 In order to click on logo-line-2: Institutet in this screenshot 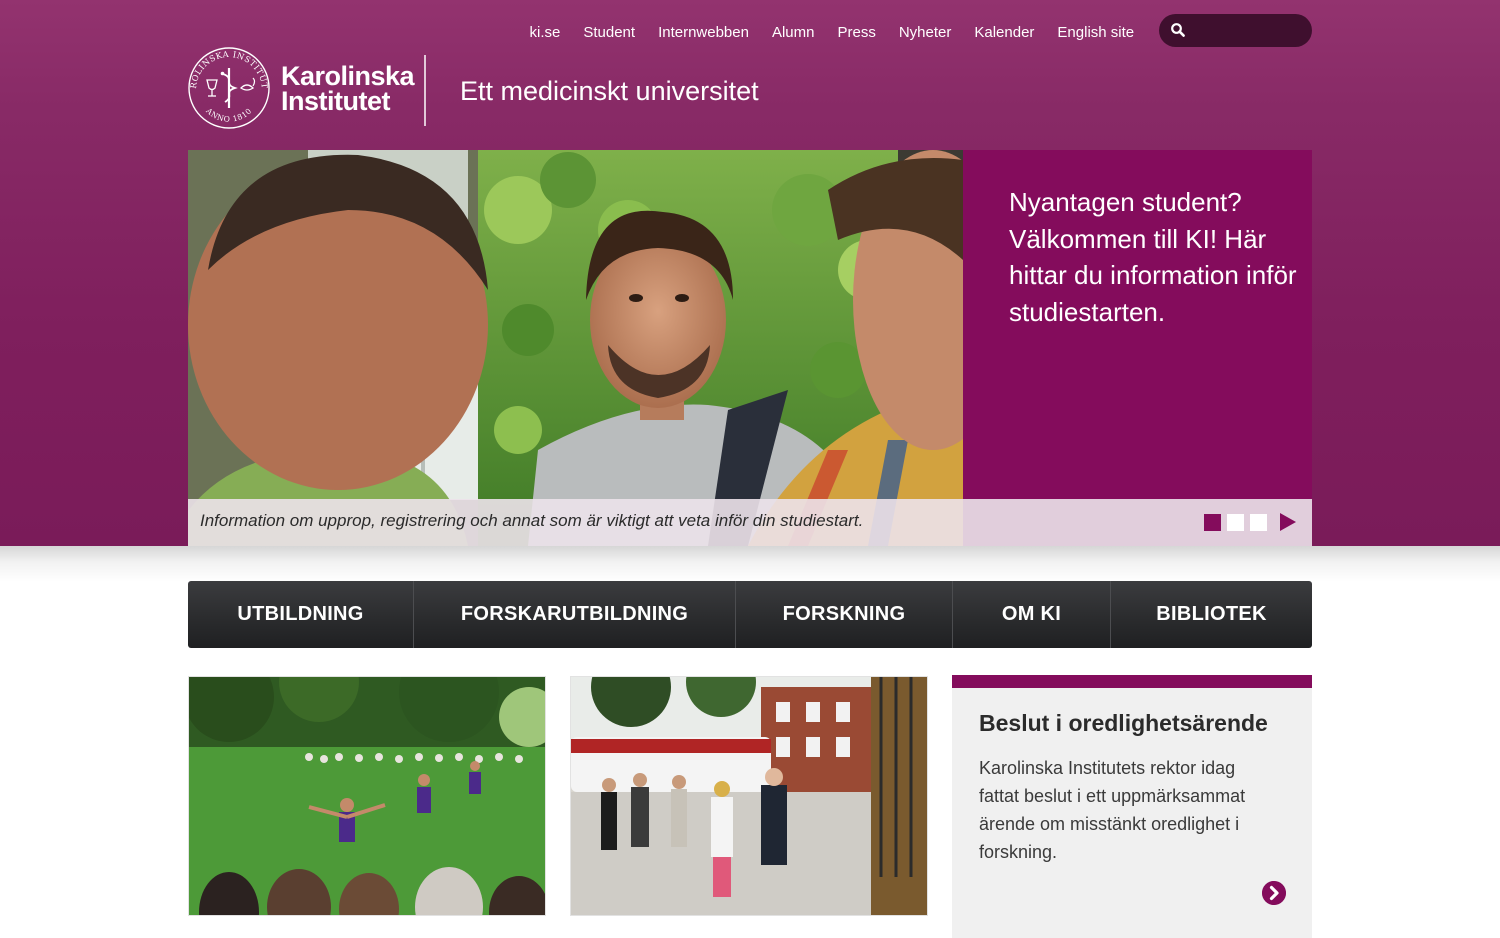, I will do `click(336, 101)`.